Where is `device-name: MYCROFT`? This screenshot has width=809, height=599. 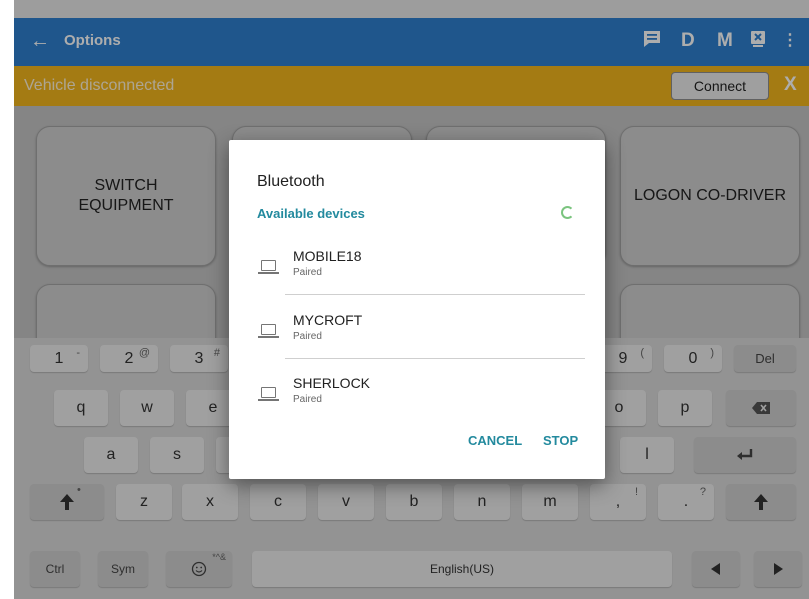
device-name: MYCROFT is located at coordinates (328, 320).